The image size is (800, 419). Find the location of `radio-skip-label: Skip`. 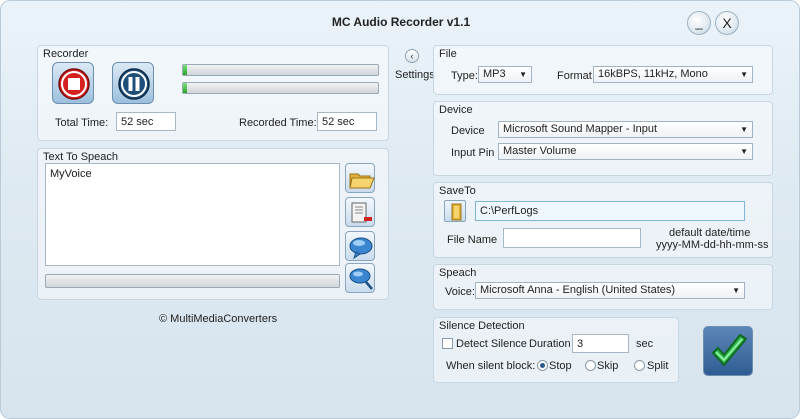

radio-skip-label: Skip is located at coordinates (607, 366).